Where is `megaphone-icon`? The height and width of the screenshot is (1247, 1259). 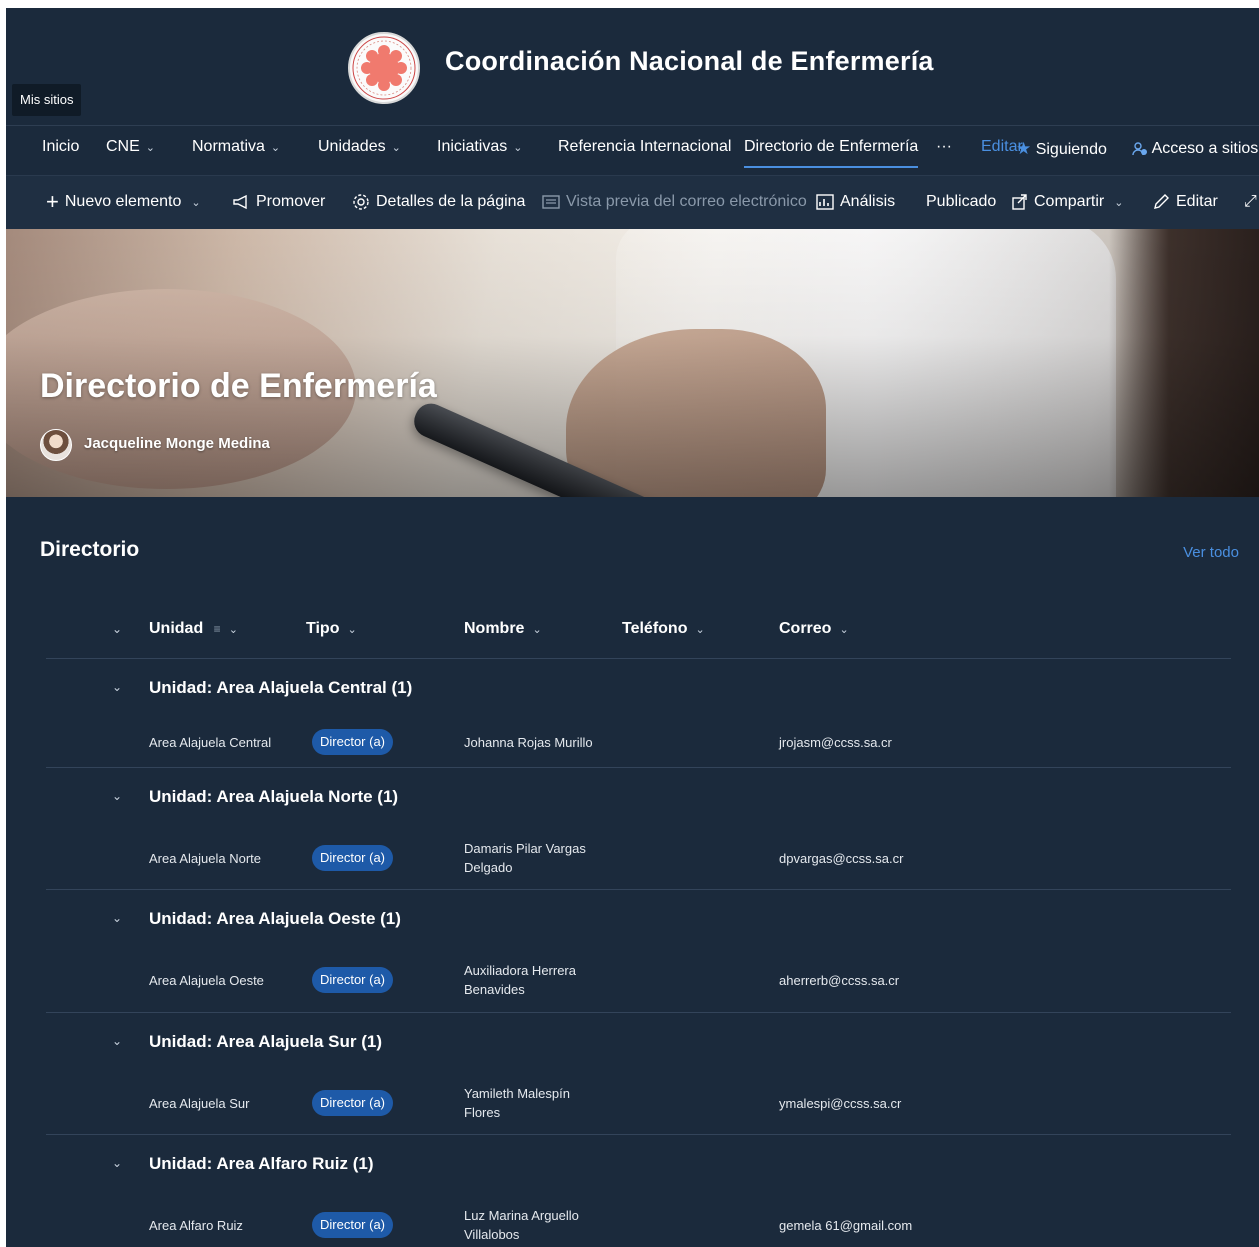 megaphone-icon is located at coordinates (240, 201).